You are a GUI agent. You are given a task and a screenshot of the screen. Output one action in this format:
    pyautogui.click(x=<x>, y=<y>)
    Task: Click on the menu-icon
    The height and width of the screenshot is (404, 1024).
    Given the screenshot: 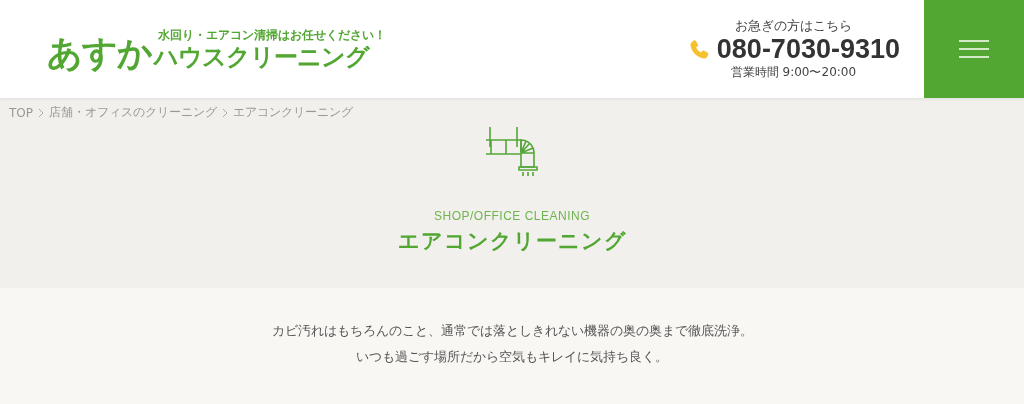 What is the action you would take?
    pyautogui.click(x=974, y=49)
    